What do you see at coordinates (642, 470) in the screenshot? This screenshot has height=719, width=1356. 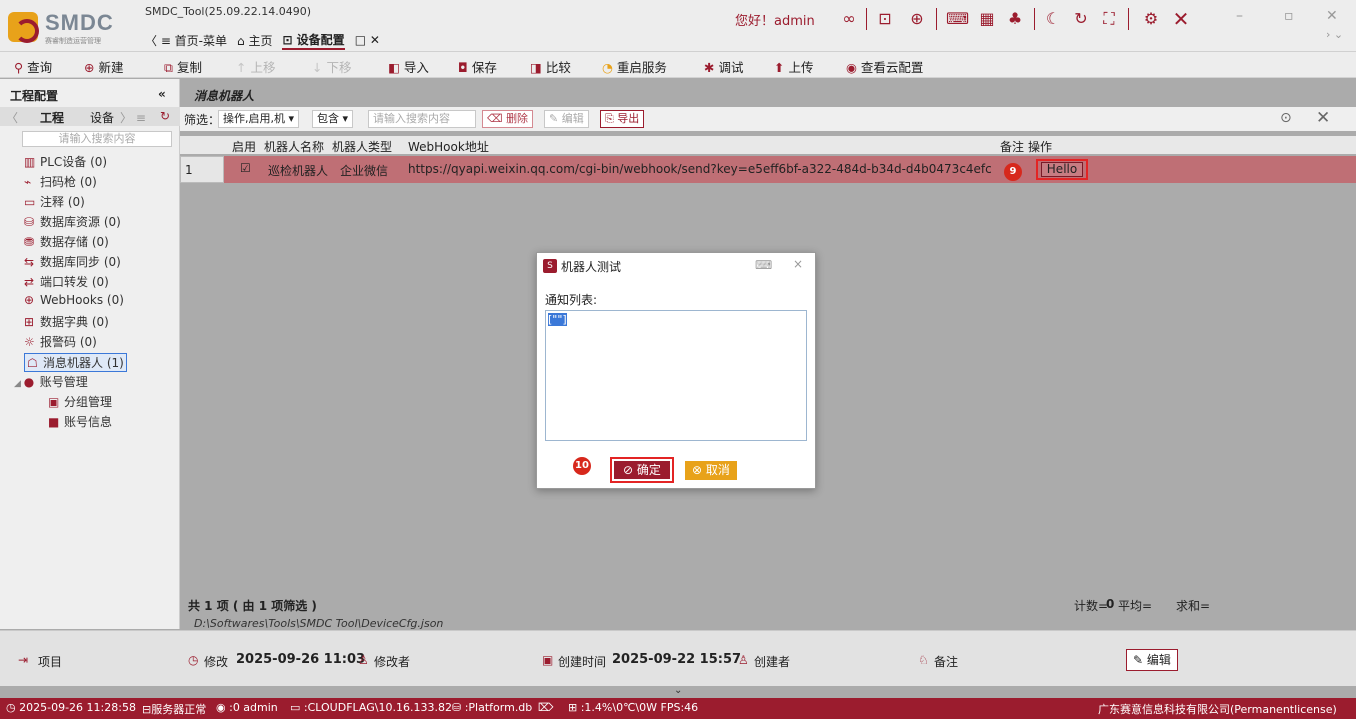 I see `ok-button: ⊘ 确定` at bounding box center [642, 470].